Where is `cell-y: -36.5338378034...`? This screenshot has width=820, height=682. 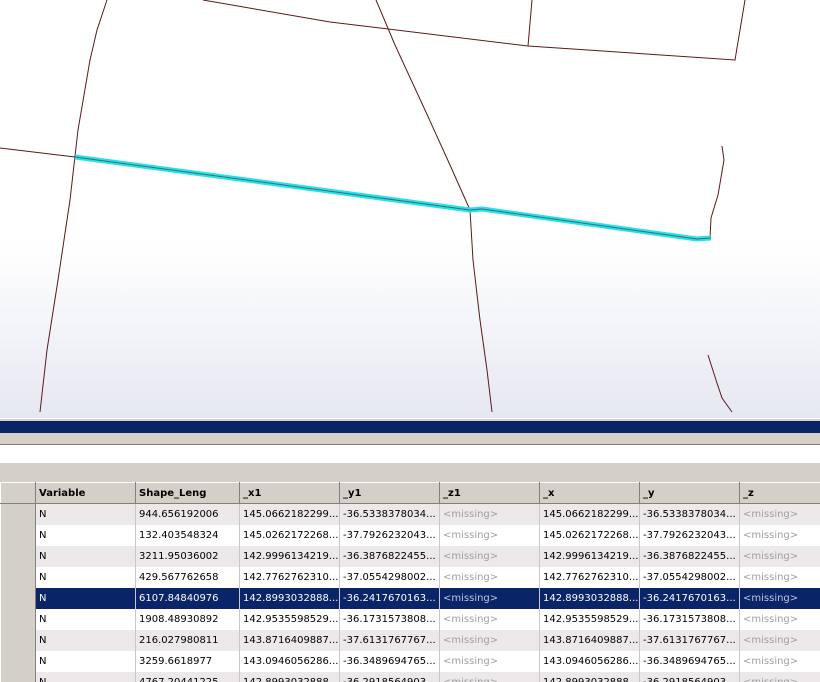 cell-y: -36.5338378034... is located at coordinates (689, 514).